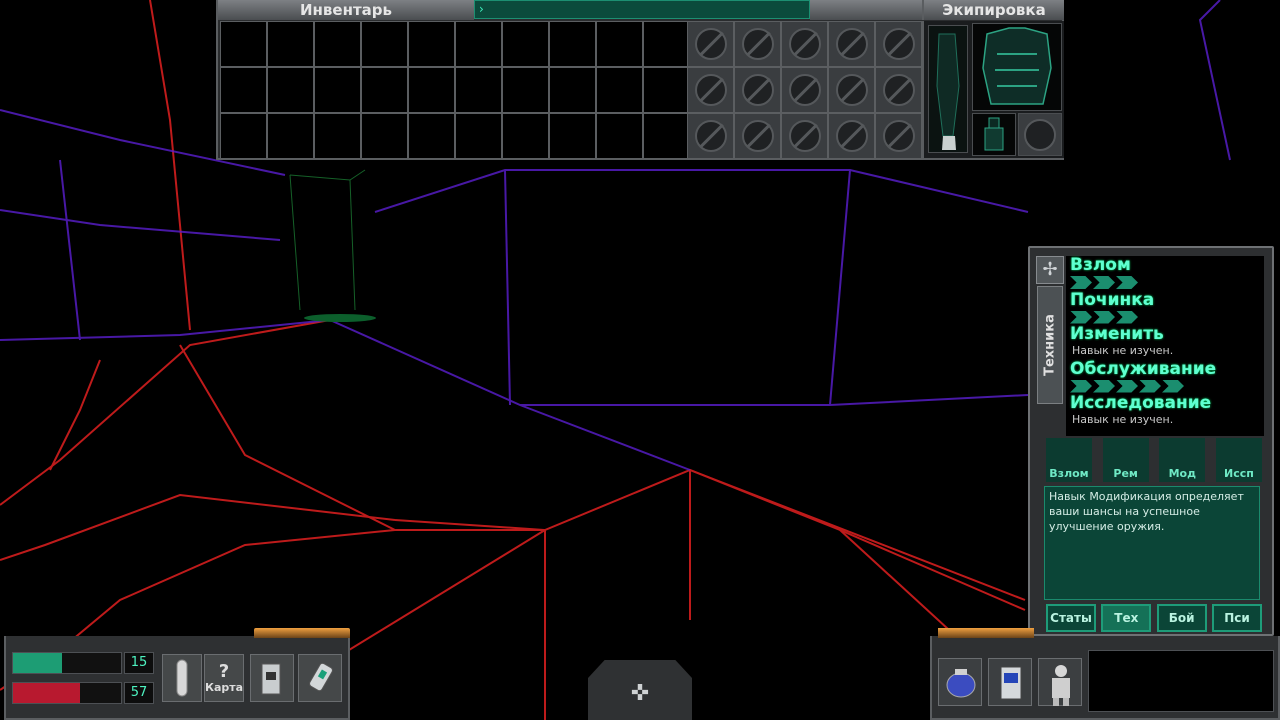 This screenshot has width=1280, height=720. What do you see at coordinates (1071, 618) in the screenshot?
I see `tab-stats: Статы` at bounding box center [1071, 618].